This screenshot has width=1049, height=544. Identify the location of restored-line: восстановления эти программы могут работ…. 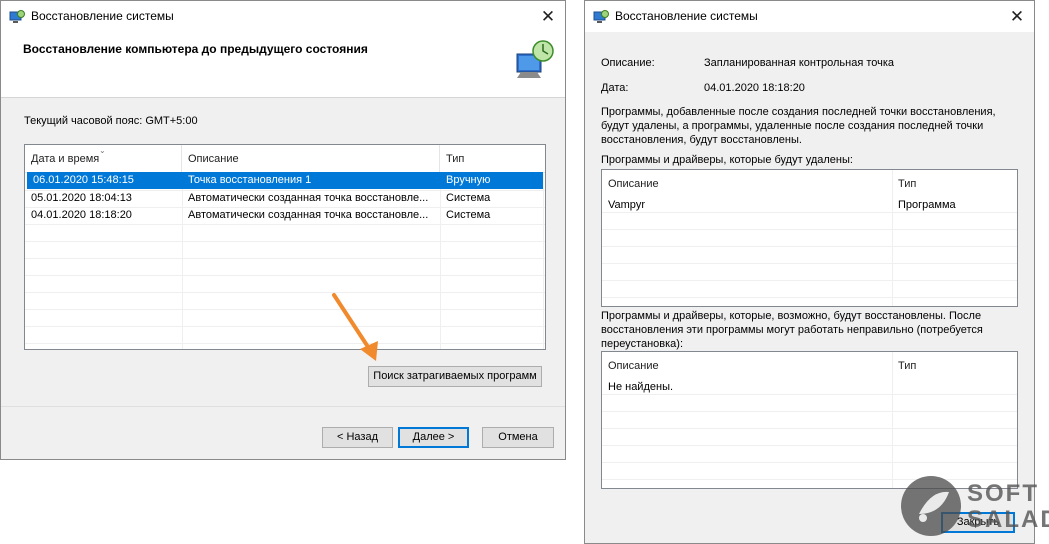
(792, 330).